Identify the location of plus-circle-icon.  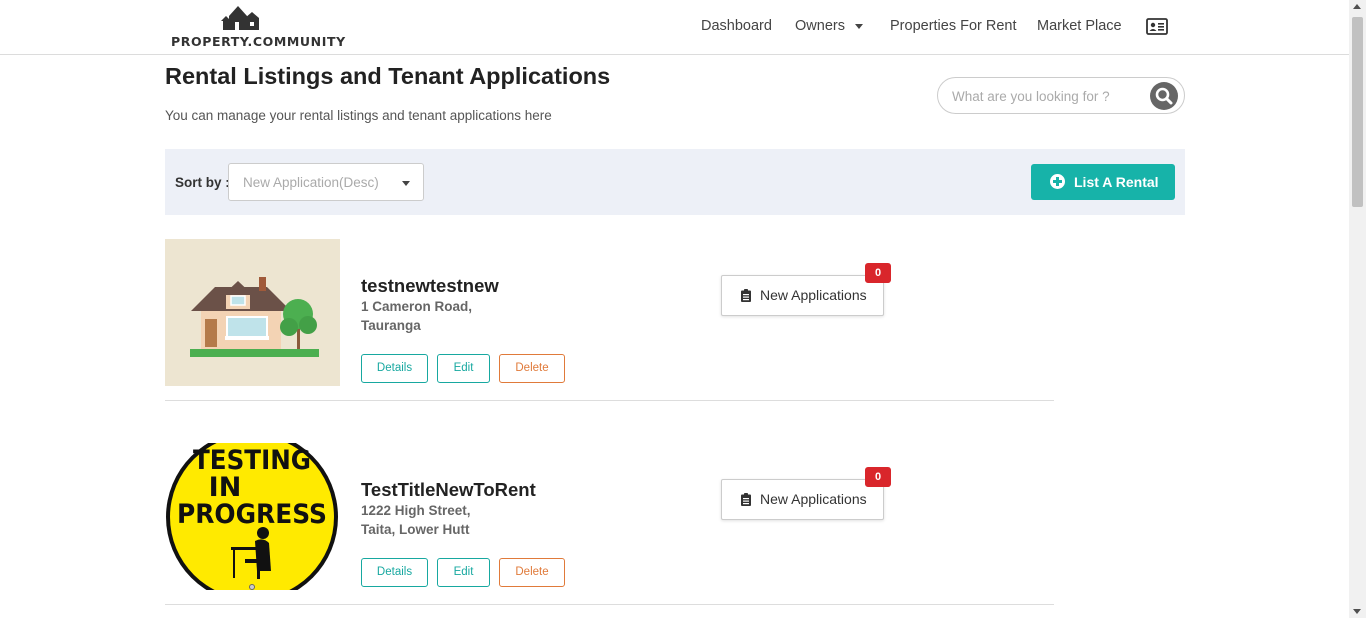
(1057, 181).